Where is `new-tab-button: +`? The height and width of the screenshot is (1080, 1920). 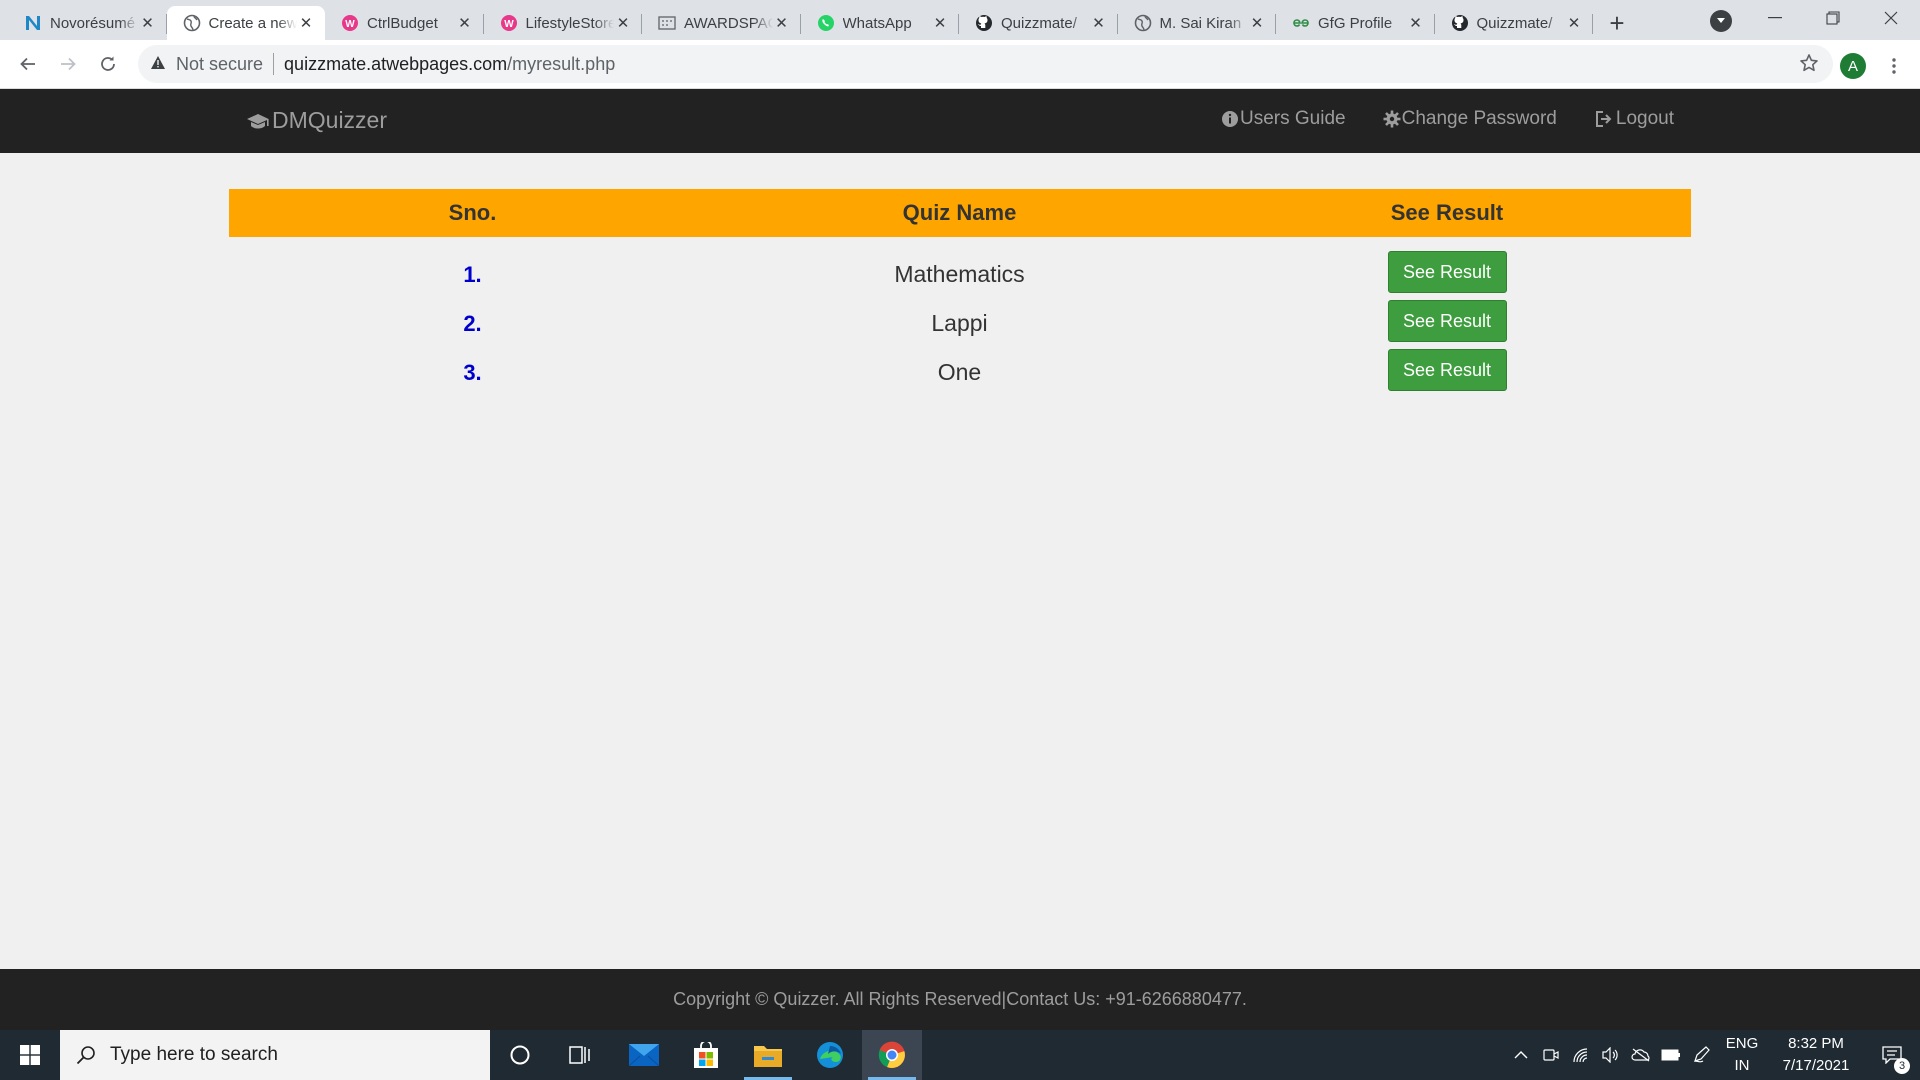 new-tab-button: + is located at coordinates (1617, 23).